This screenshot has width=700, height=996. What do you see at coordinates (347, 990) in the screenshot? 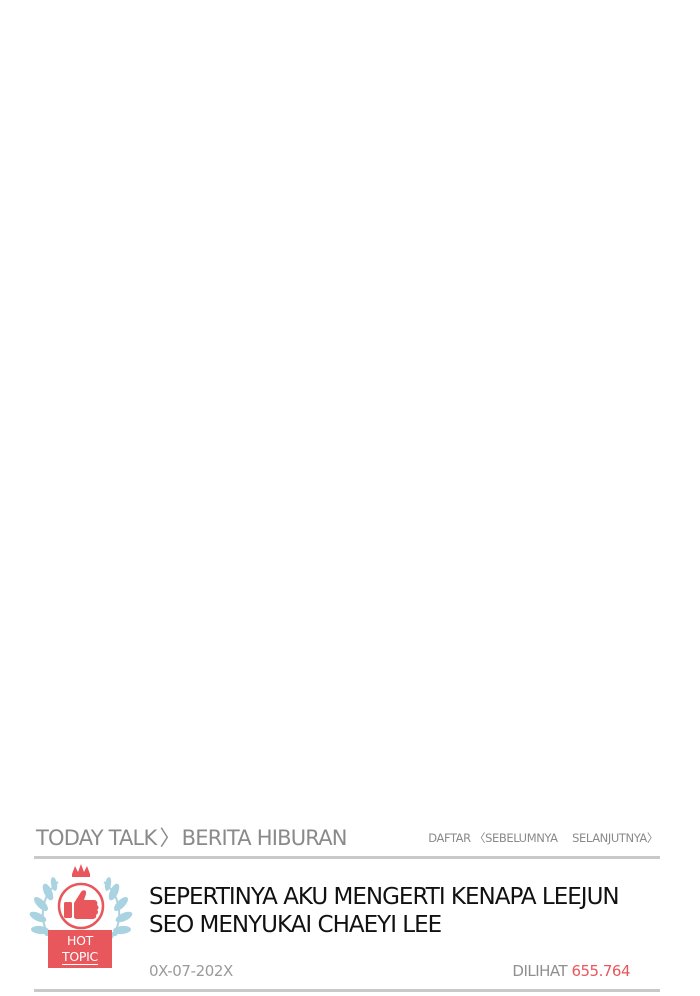
I see `footer-divider` at bounding box center [347, 990].